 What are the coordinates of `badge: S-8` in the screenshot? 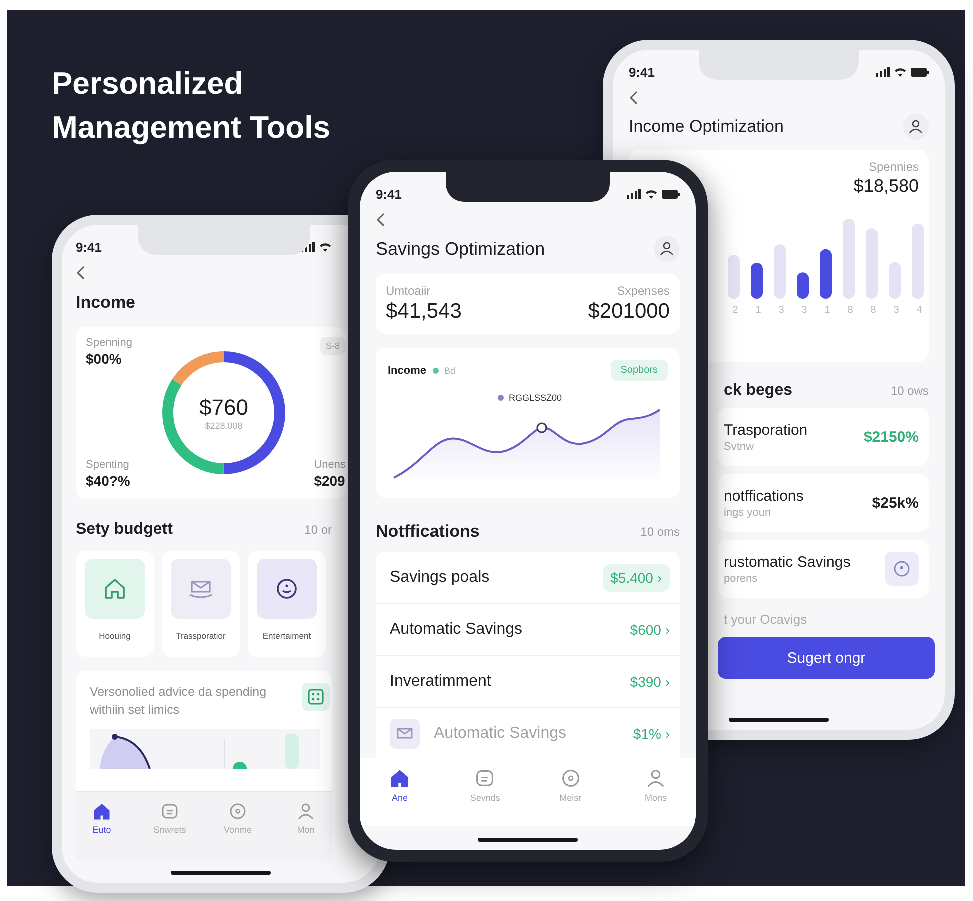 It's located at (333, 346).